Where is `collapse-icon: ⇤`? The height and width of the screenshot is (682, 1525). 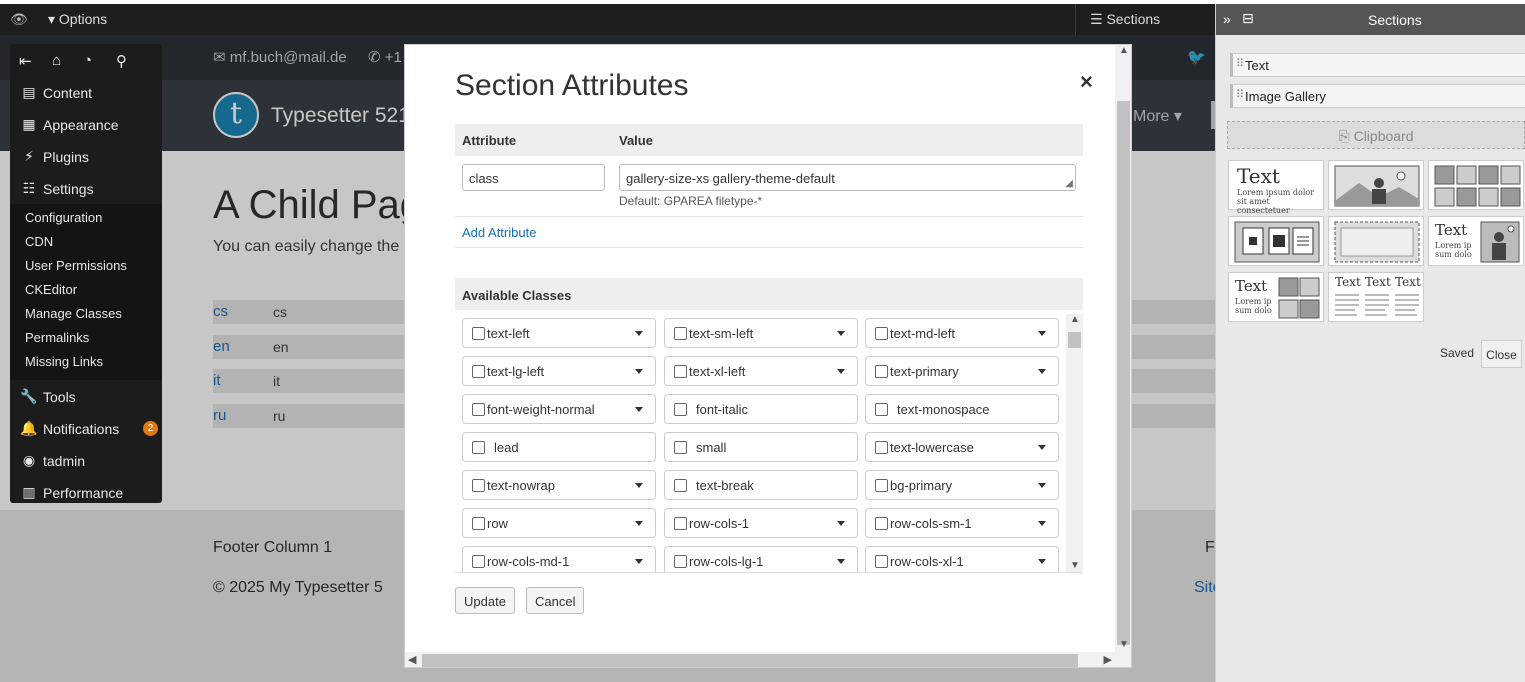 collapse-icon: ⇤ is located at coordinates (25, 61).